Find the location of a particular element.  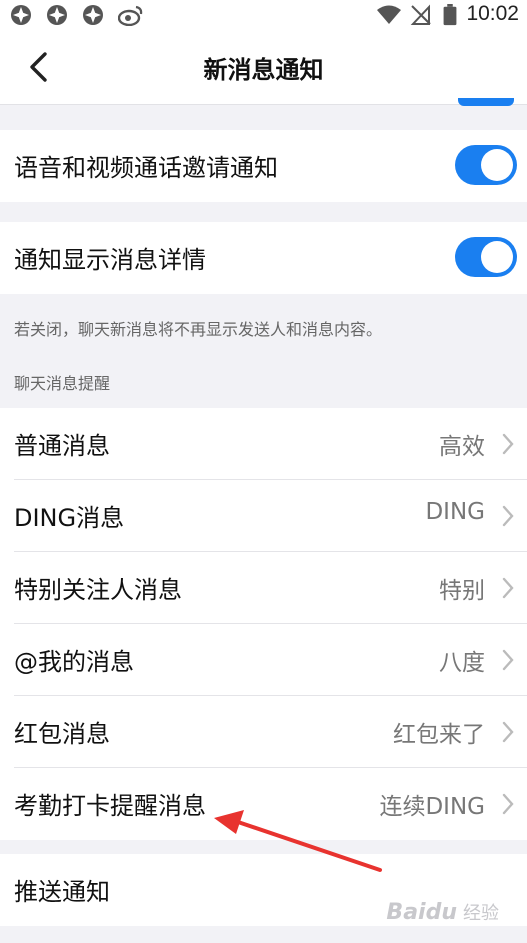

scrolled-toggle-edge is located at coordinates (486, 102).